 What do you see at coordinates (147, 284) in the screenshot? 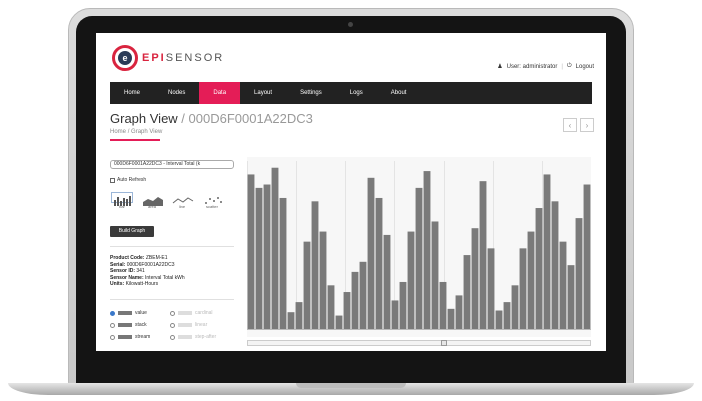
I see `meta-row: Units: Kilowatt-Hours` at bounding box center [147, 284].